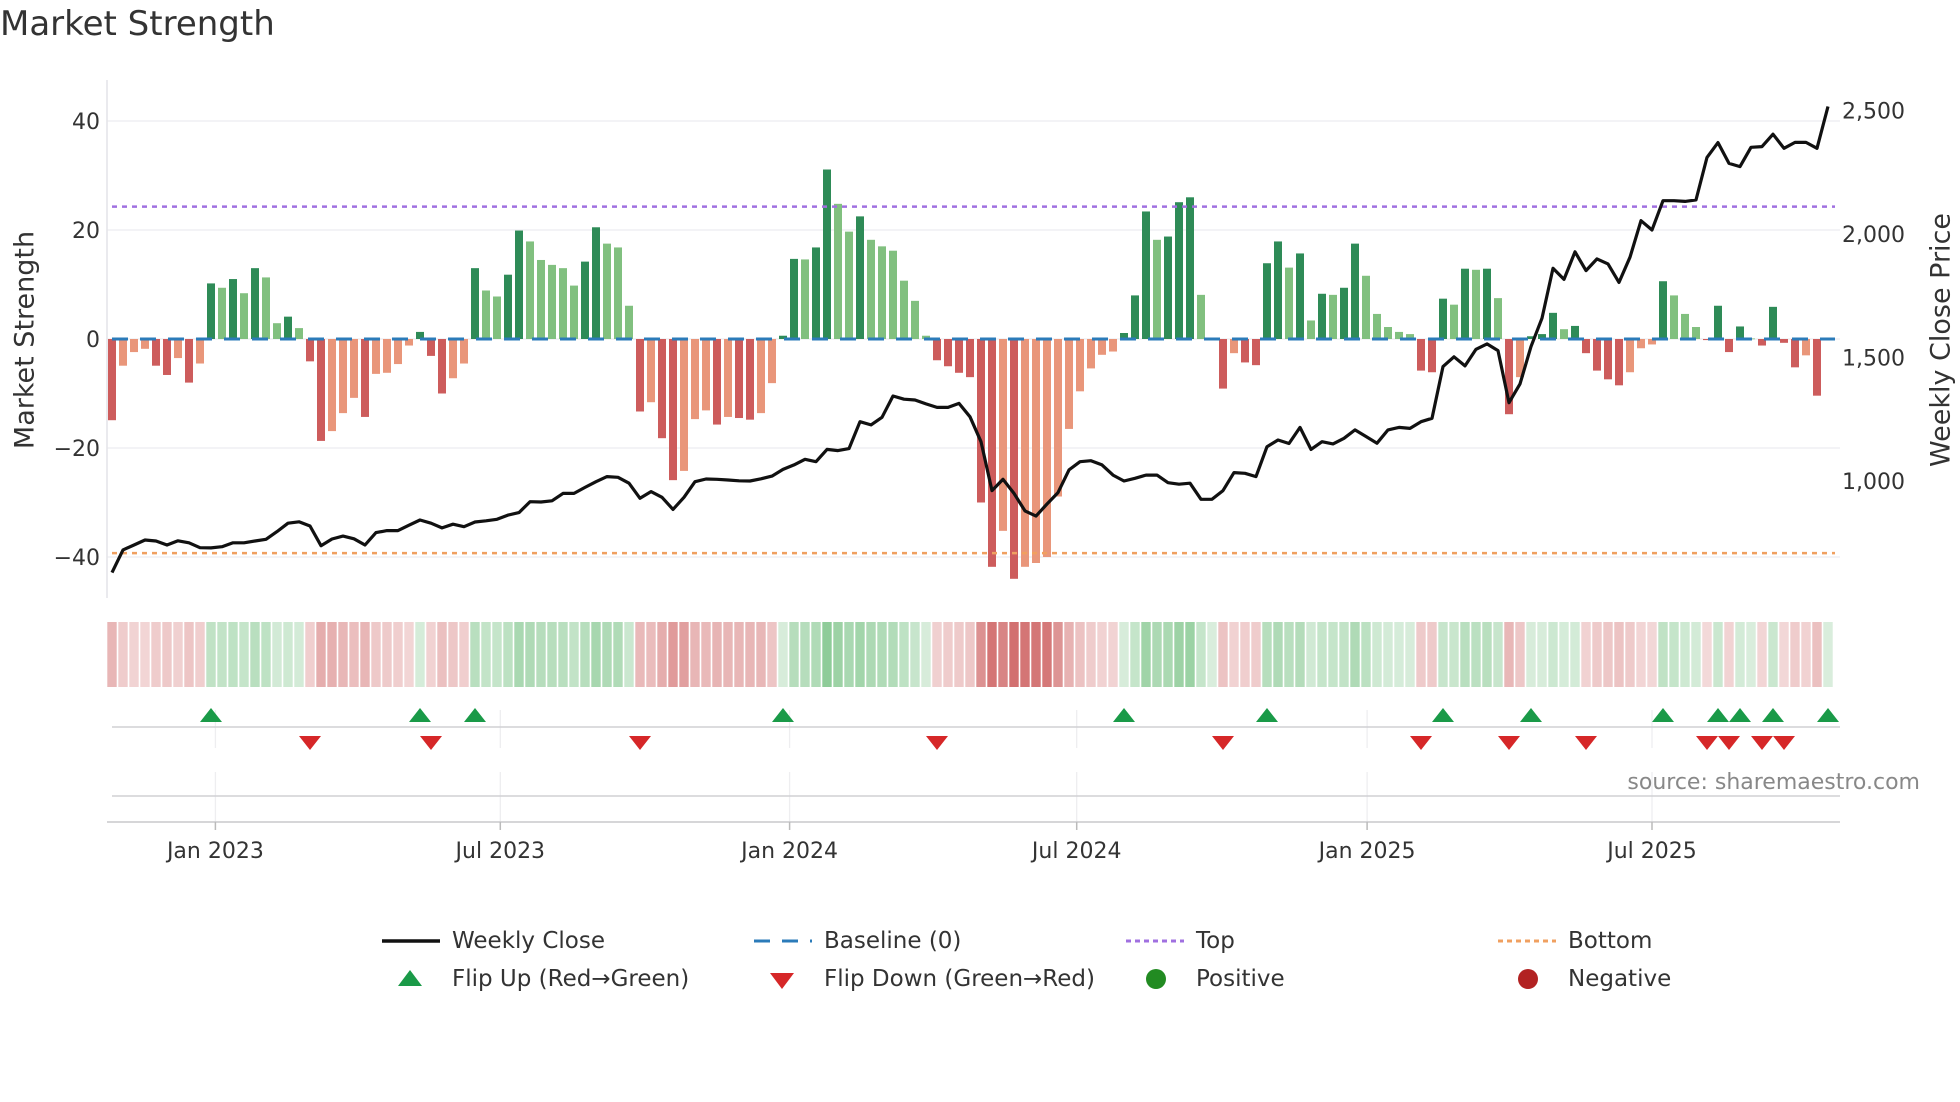 The image size is (1960, 1102). Describe the element at coordinates (1076, 851) in the screenshot. I see `x-tick-label: Jul 2024` at that location.